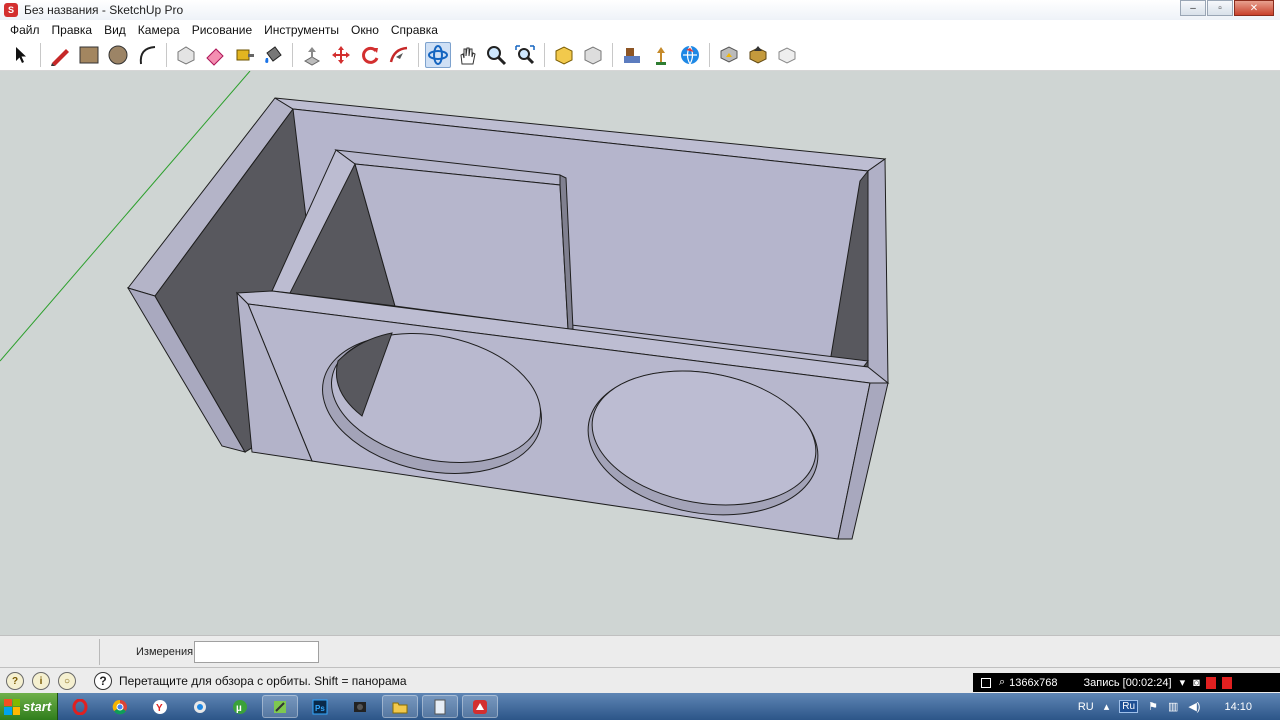  What do you see at coordinates (72, 30) in the screenshot?
I see `menu-edit: Правка` at bounding box center [72, 30].